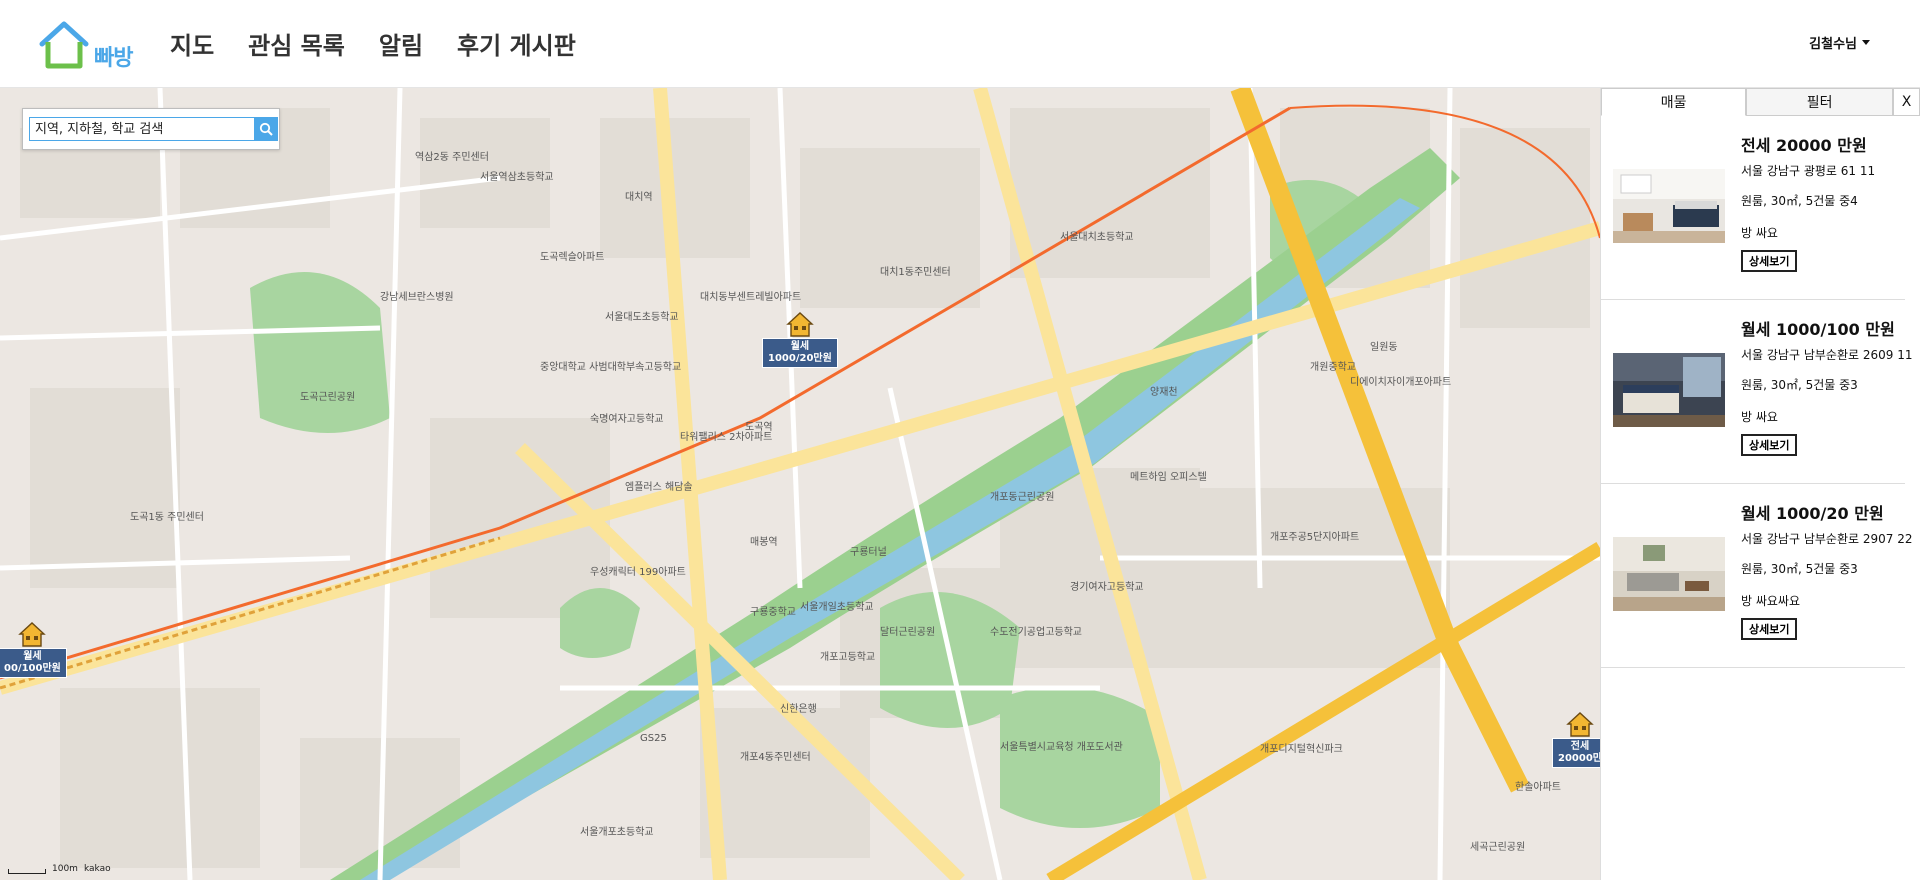  What do you see at coordinates (627, 419) in the screenshot?
I see `place-label: 숙명여자고등학교` at bounding box center [627, 419].